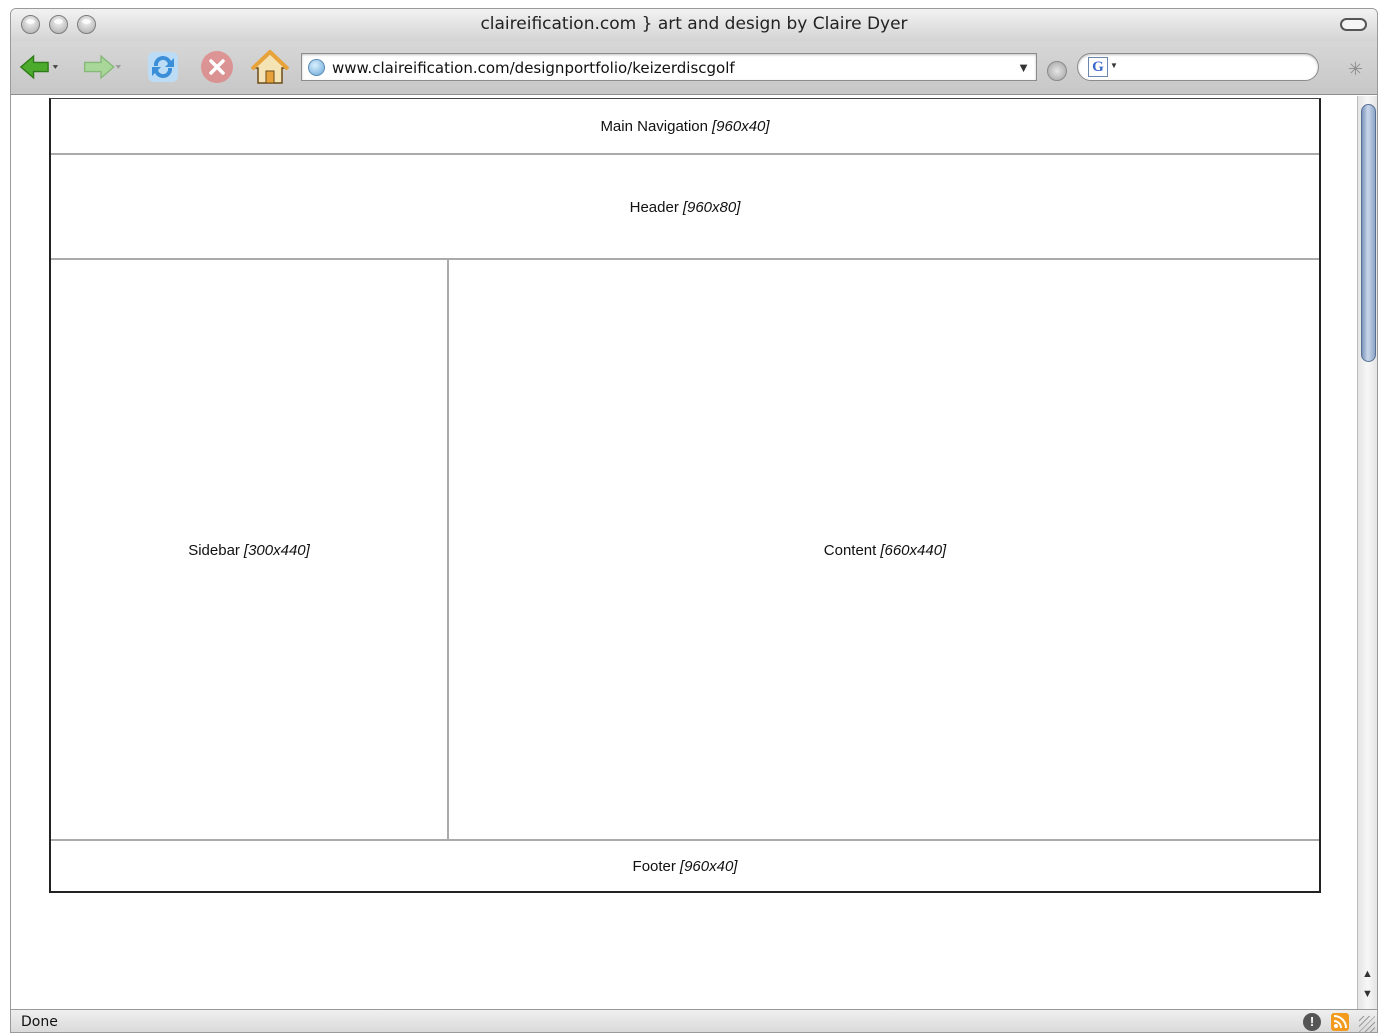  I want to click on spinner-icon: ✳, so click(1355, 69).